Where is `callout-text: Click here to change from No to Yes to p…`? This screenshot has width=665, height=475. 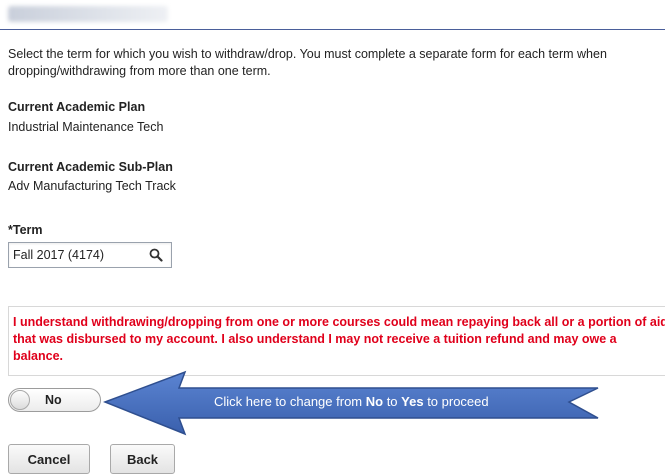
callout-text: Click here to change from No to Yes to p… is located at coordinates (384, 401).